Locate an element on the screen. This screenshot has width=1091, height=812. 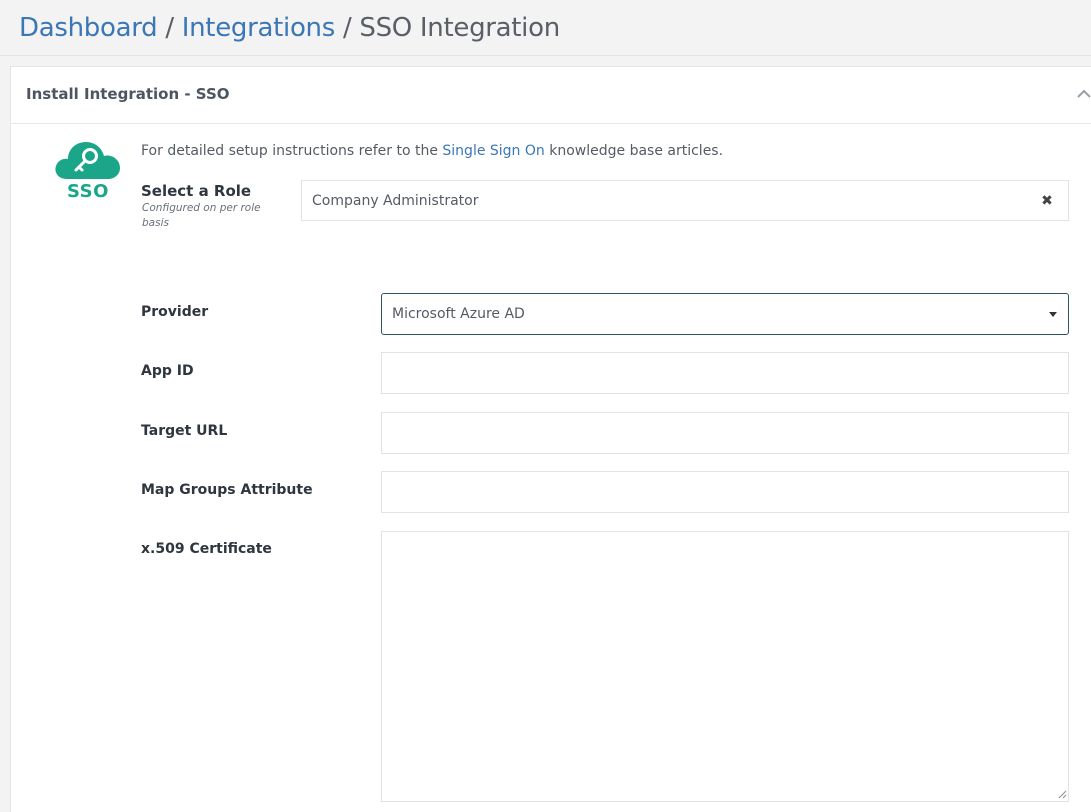
panel-header: Install Integration - SSO is located at coordinates (551, 95).